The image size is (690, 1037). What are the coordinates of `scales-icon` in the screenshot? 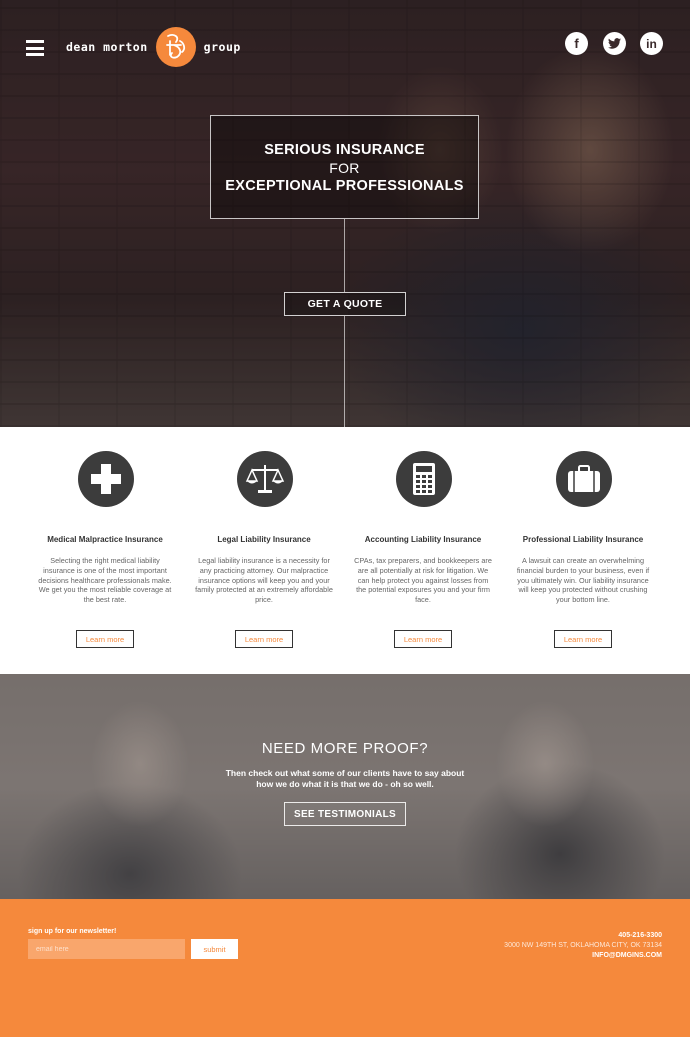 It's located at (265, 479).